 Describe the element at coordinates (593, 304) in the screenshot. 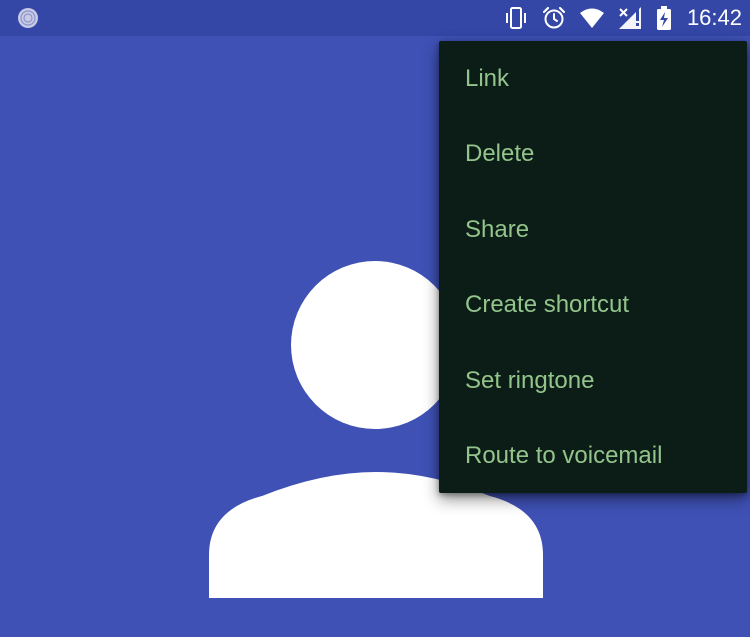

I see `menu-item-create-shortcut: Create shortcut` at that location.